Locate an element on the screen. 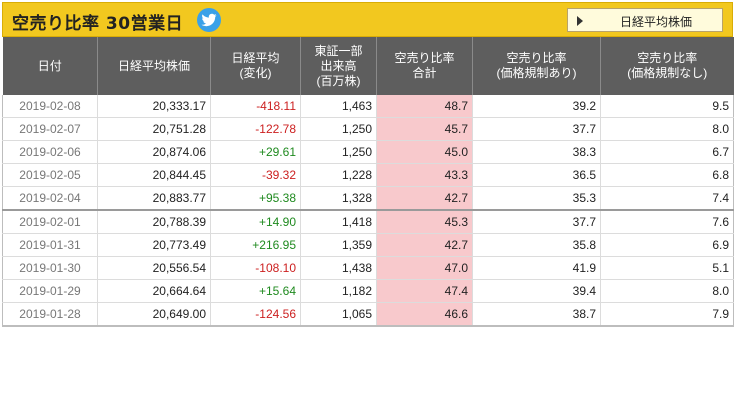  cell-date: 2019-01-30 is located at coordinates (50, 268).